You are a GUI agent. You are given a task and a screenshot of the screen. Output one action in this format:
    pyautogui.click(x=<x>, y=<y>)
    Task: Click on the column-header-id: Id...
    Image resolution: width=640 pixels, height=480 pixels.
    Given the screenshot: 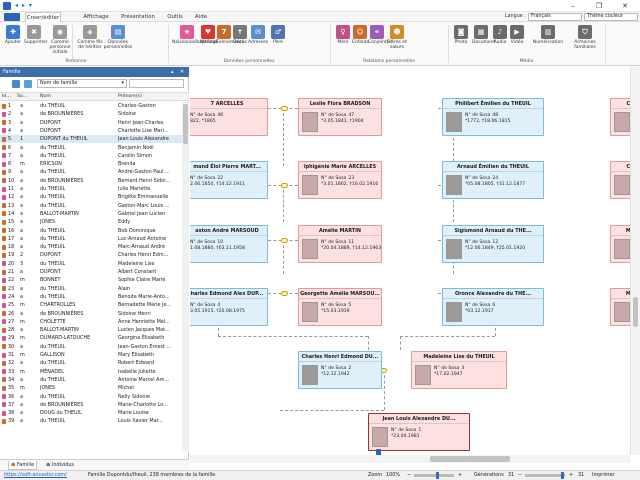 What is the action you would take?
    pyautogui.click(x=6, y=97)
    